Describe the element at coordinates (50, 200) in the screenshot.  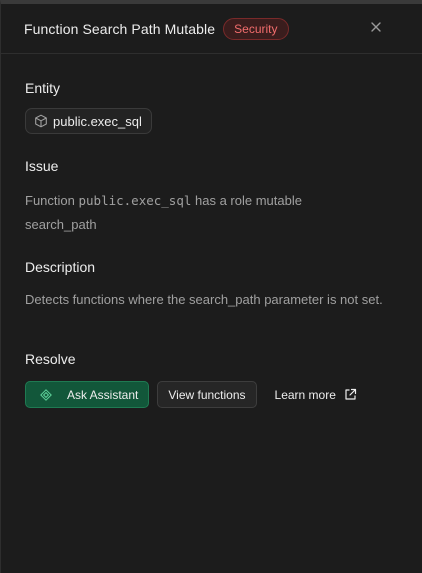
I see `issue-prefix: Function` at that location.